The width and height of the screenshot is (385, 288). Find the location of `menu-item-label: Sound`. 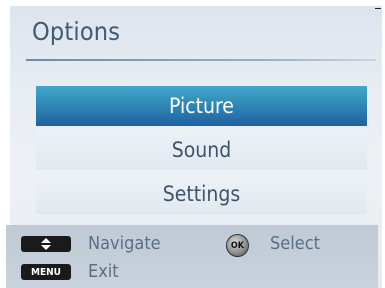

menu-item-label: Sound is located at coordinates (201, 150).